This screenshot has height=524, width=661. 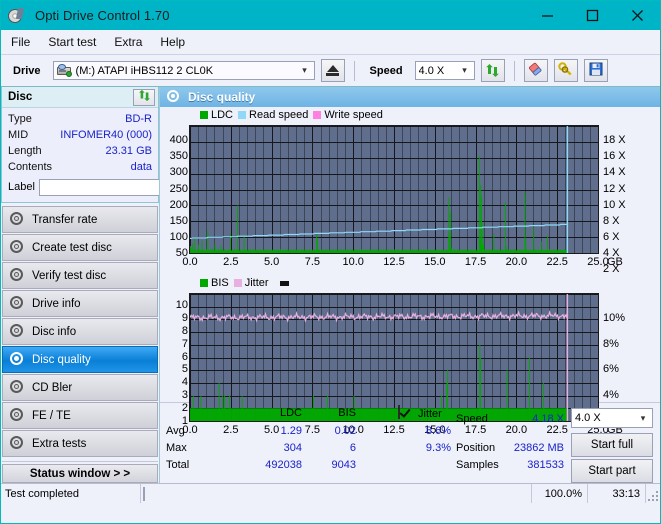 I want to click on legend-item-write-speed: Write speed, so click(x=348, y=115).